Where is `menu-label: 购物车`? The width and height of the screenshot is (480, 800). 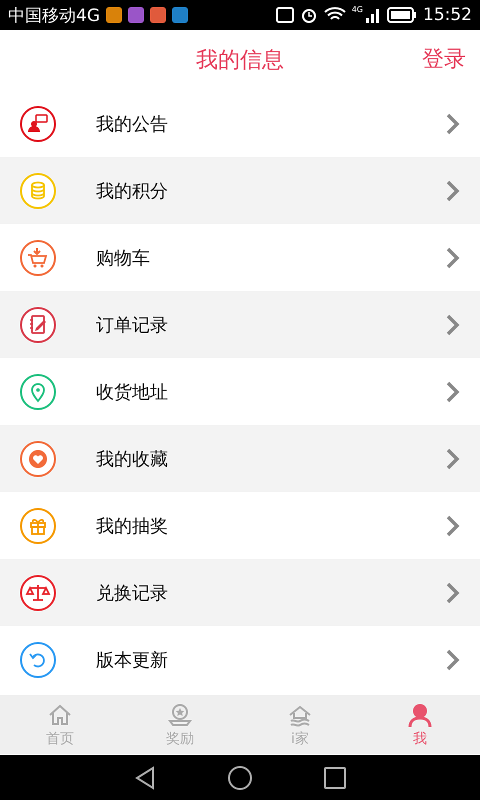 menu-label: 购物车 is located at coordinates (123, 258).